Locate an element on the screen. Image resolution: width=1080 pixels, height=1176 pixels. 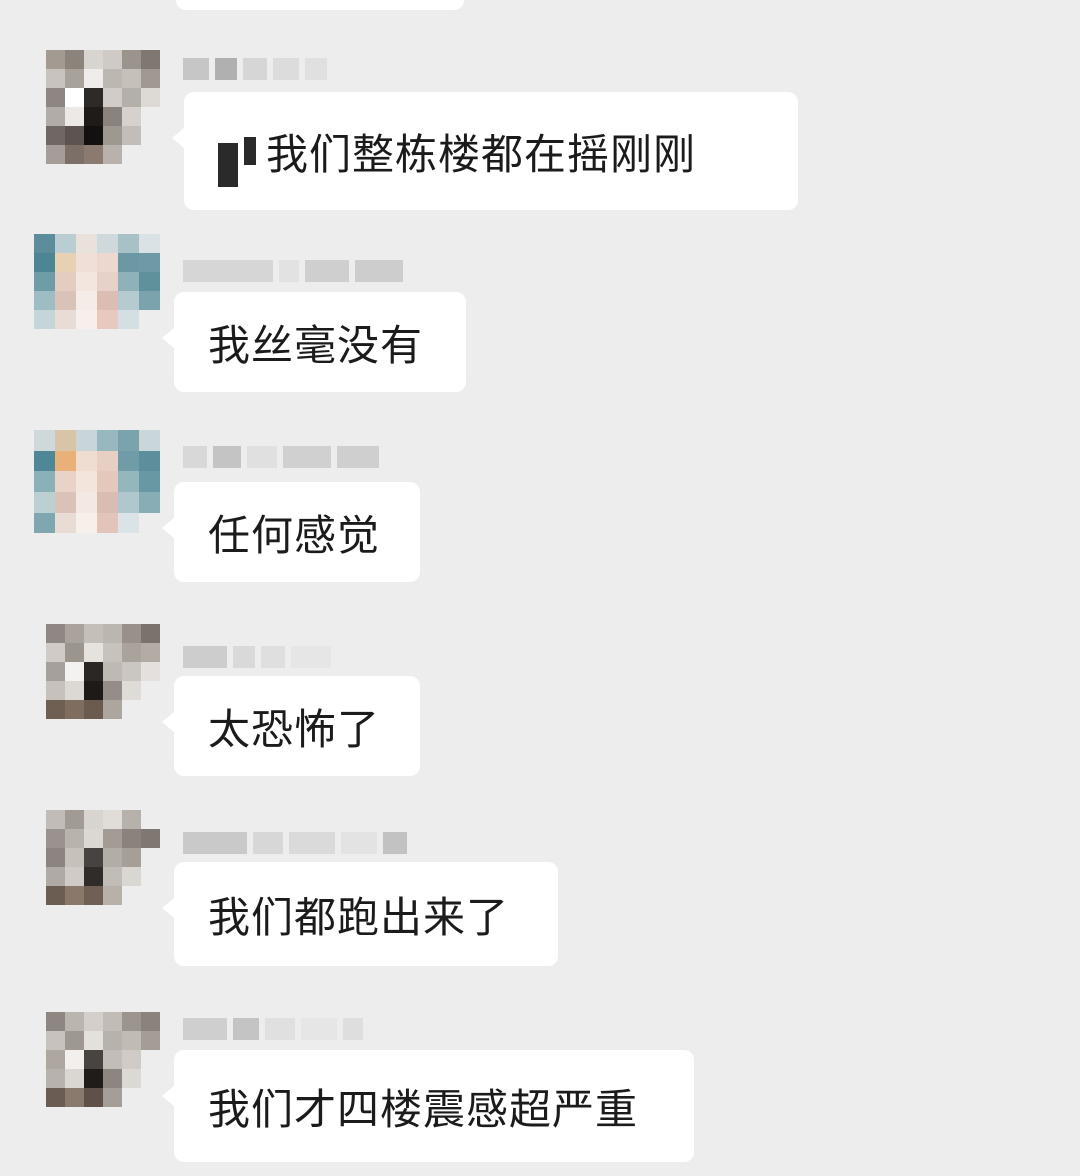
message-bubble: 我们才四楼震感超严重 is located at coordinates (428, 1106).